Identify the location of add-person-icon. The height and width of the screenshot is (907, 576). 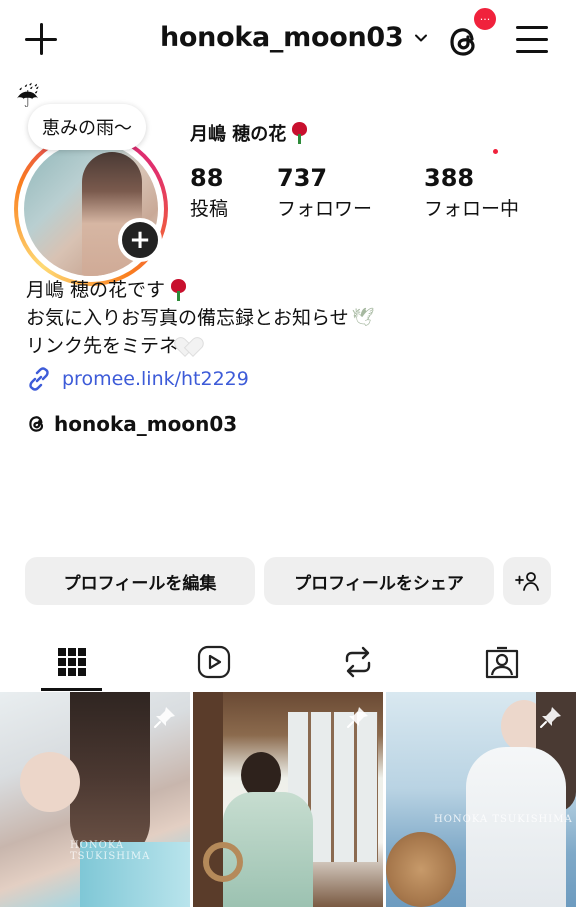
(527, 581).